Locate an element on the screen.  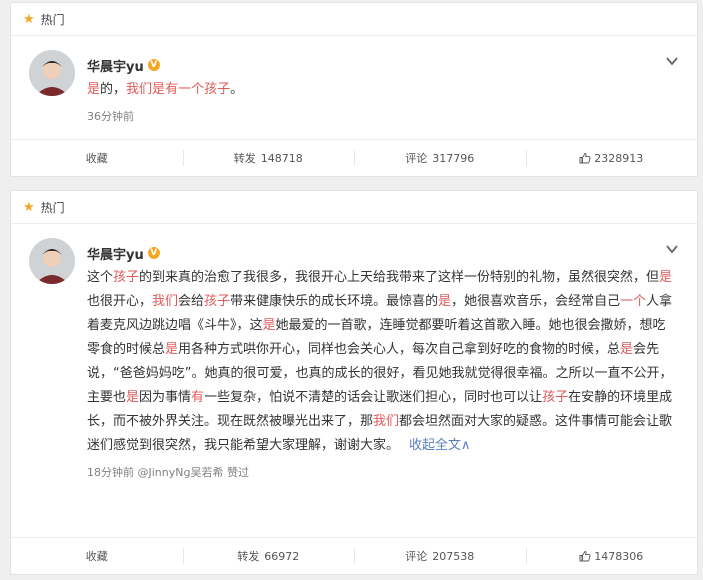
like-button: 1478306 is located at coordinates (611, 556).